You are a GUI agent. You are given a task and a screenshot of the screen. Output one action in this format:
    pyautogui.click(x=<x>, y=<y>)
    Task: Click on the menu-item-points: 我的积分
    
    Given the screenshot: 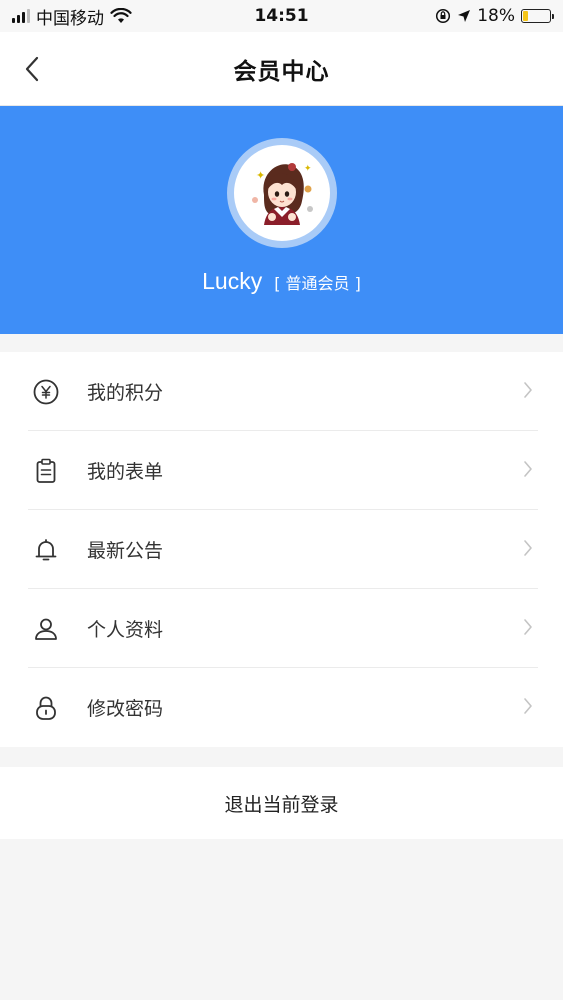 What is the action you would take?
    pyautogui.click(x=281, y=391)
    